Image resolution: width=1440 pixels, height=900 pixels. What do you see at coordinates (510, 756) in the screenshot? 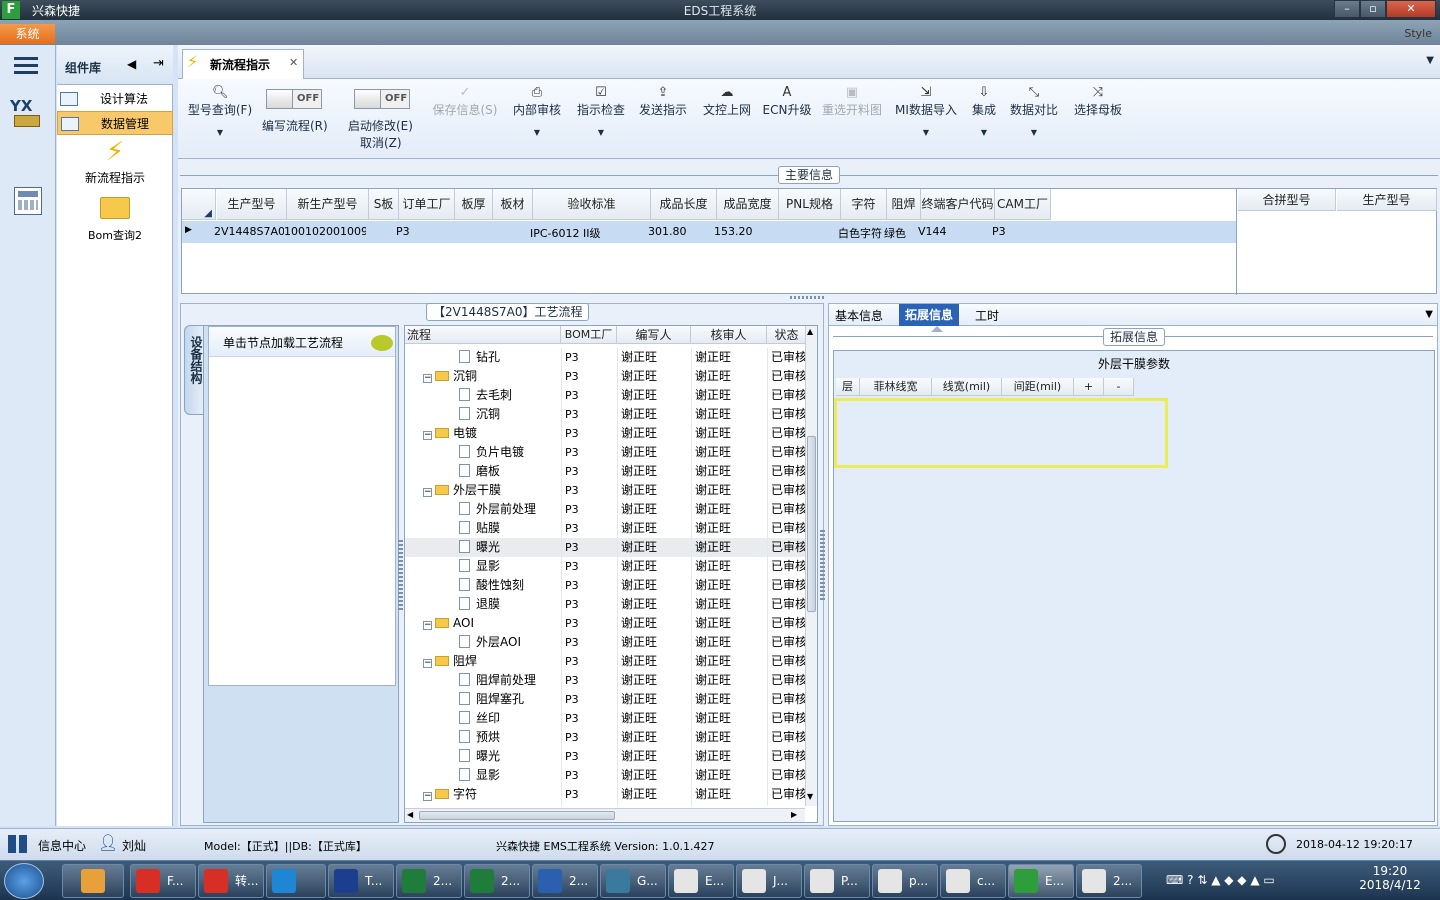
I see `tree-node: 曝光` at bounding box center [510, 756].